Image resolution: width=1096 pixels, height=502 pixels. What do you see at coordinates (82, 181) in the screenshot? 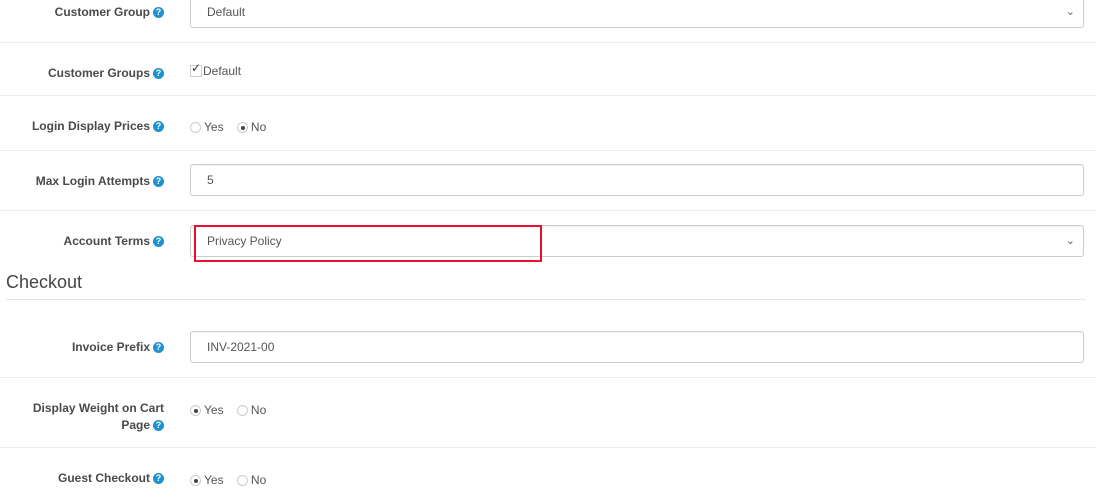
I see `max-login-attempts-label: Max Login Attempts?` at bounding box center [82, 181].